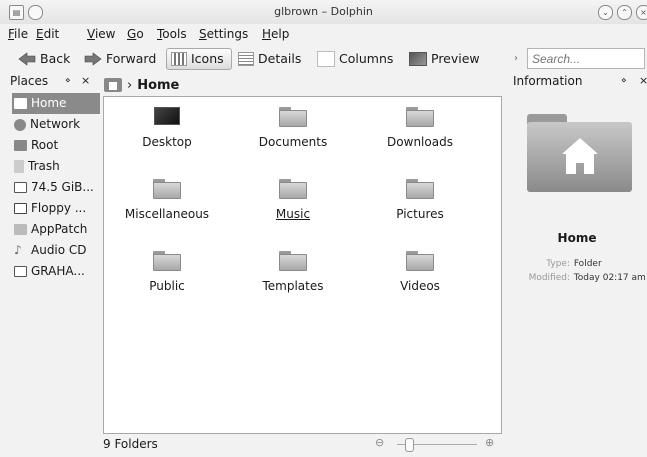  What do you see at coordinates (275, 34) in the screenshot?
I see `menu-help: Help` at bounding box center [275, 34].